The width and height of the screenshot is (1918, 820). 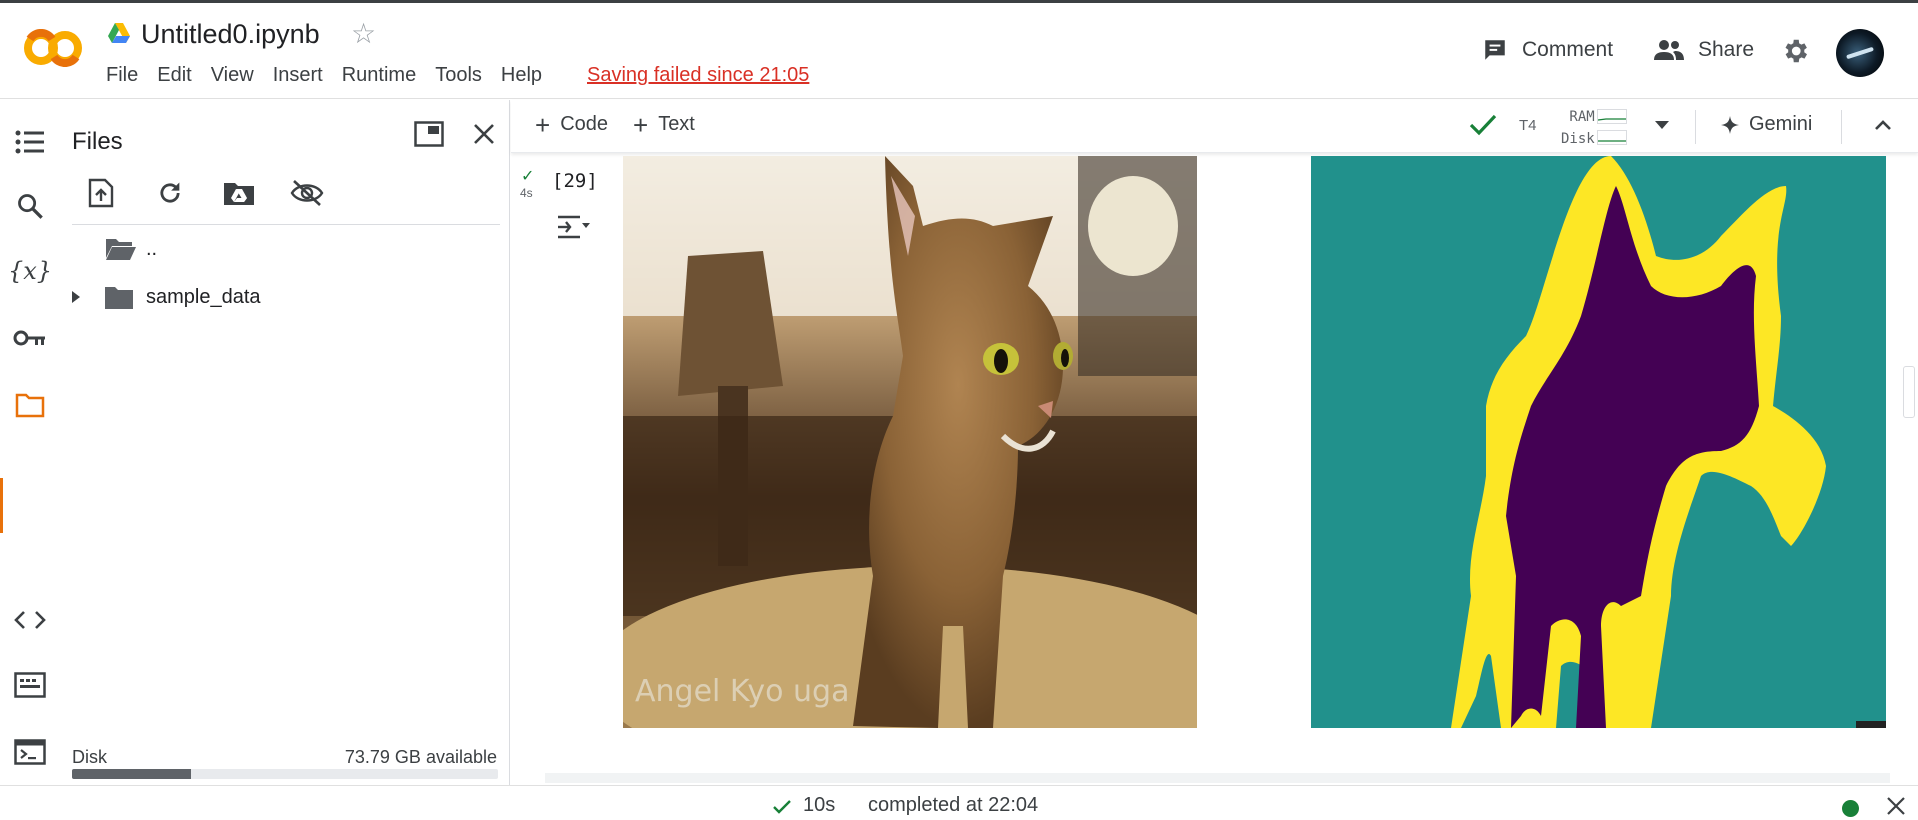 I want to click on add-text-label: Text, so click(x=676, y=124).